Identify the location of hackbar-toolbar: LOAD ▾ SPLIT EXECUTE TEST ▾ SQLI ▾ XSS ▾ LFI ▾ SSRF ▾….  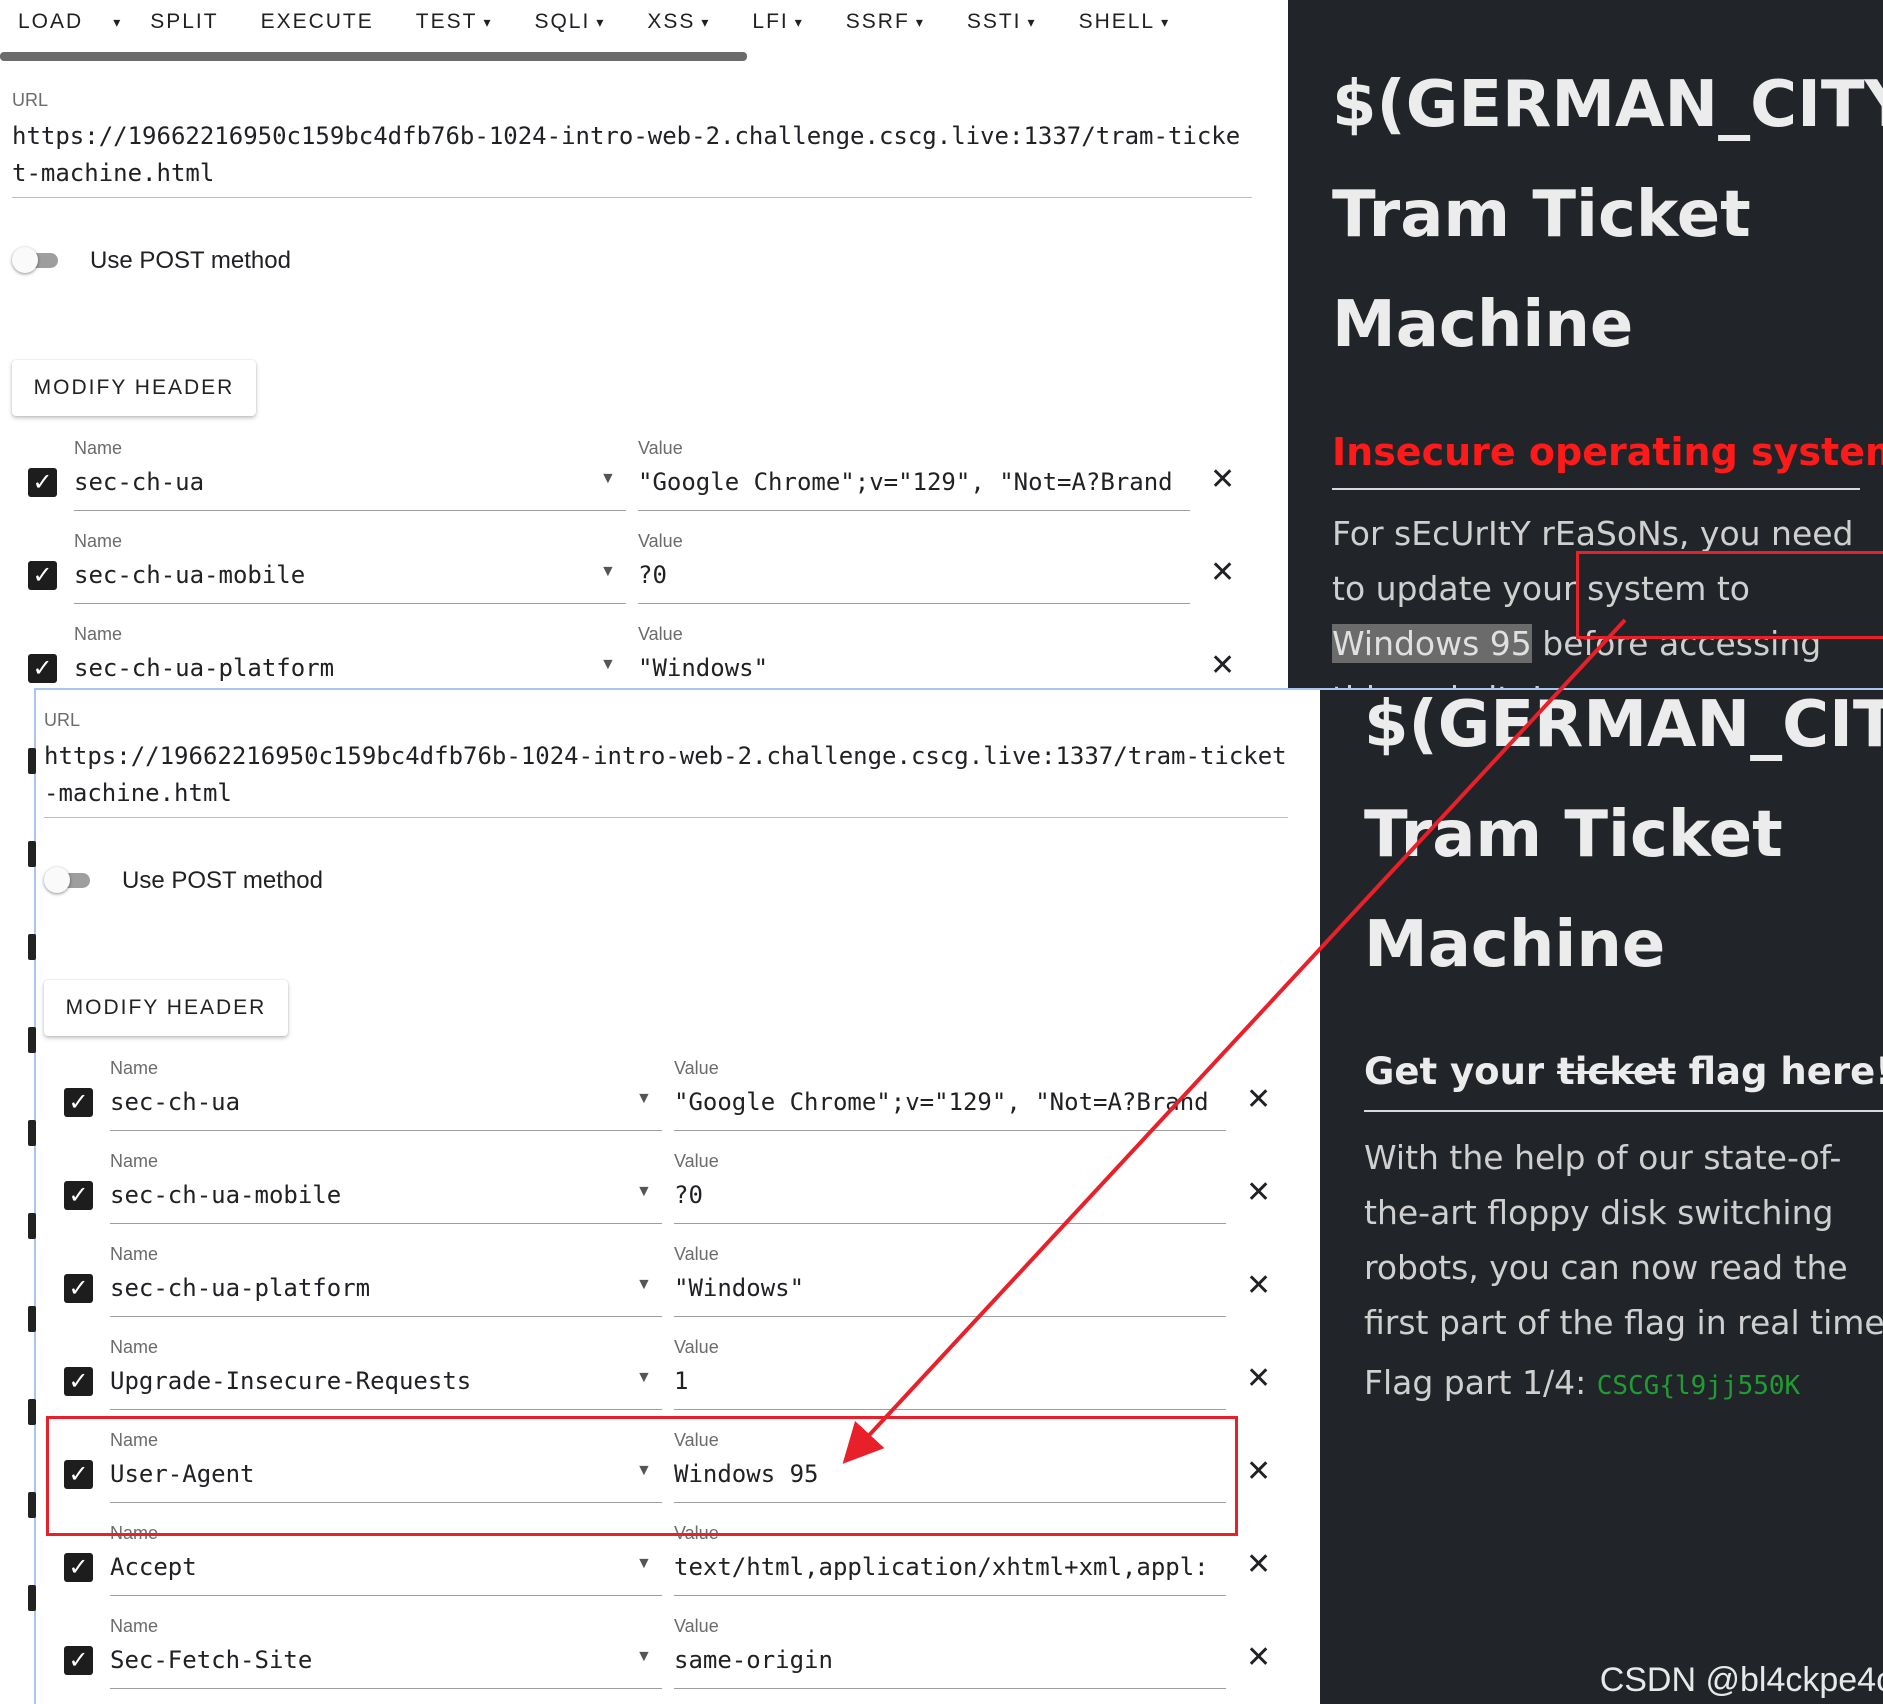
(644, 22).